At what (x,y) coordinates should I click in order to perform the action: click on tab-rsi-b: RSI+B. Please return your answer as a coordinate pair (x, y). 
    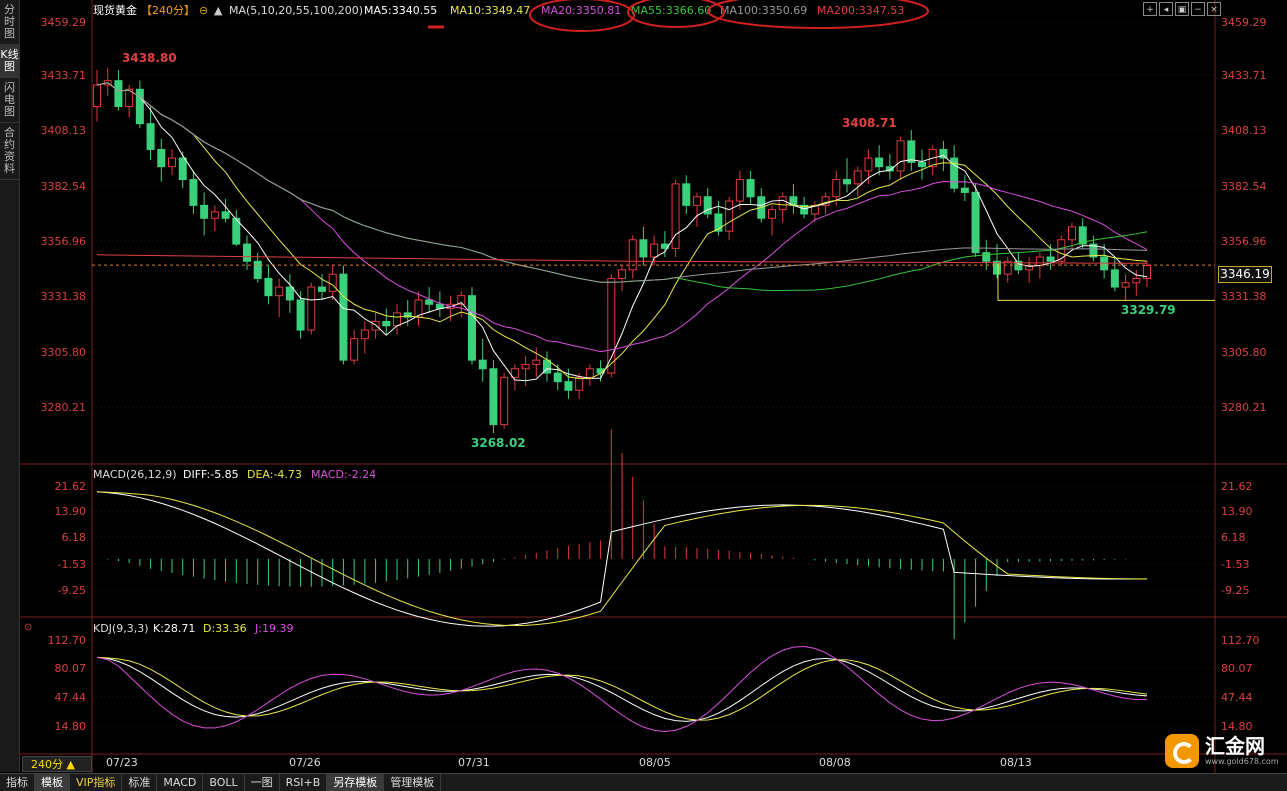
    Looking at the image, I should click on (304, 782).